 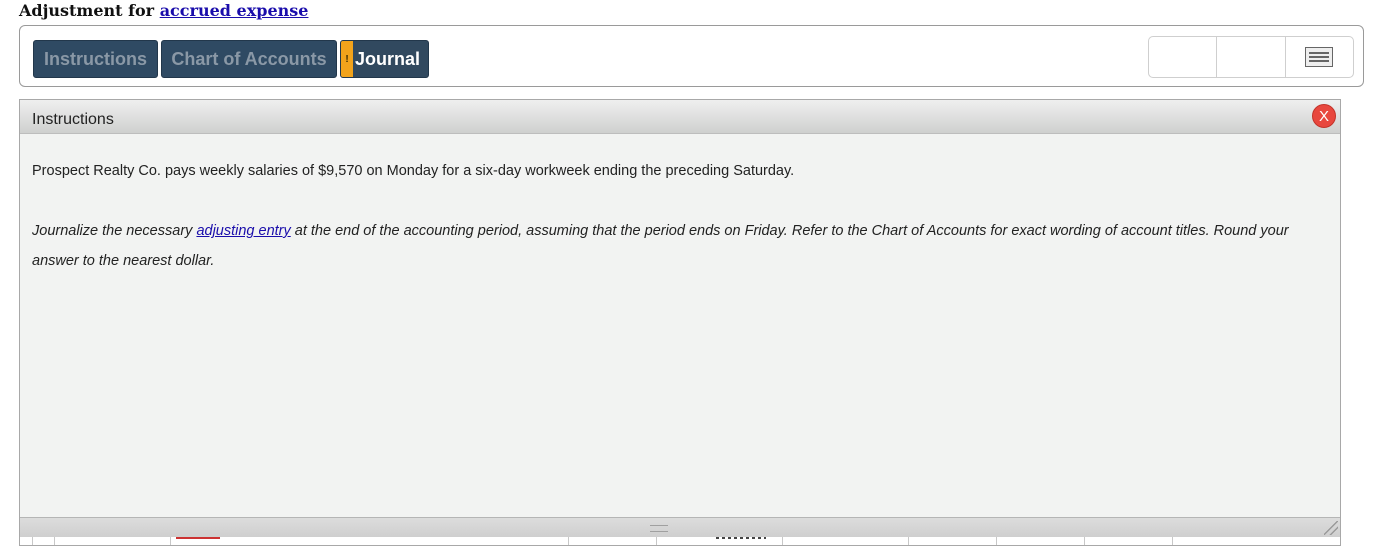 I want to click on tab-journal: ! Journal, so click(x=384, y=59).